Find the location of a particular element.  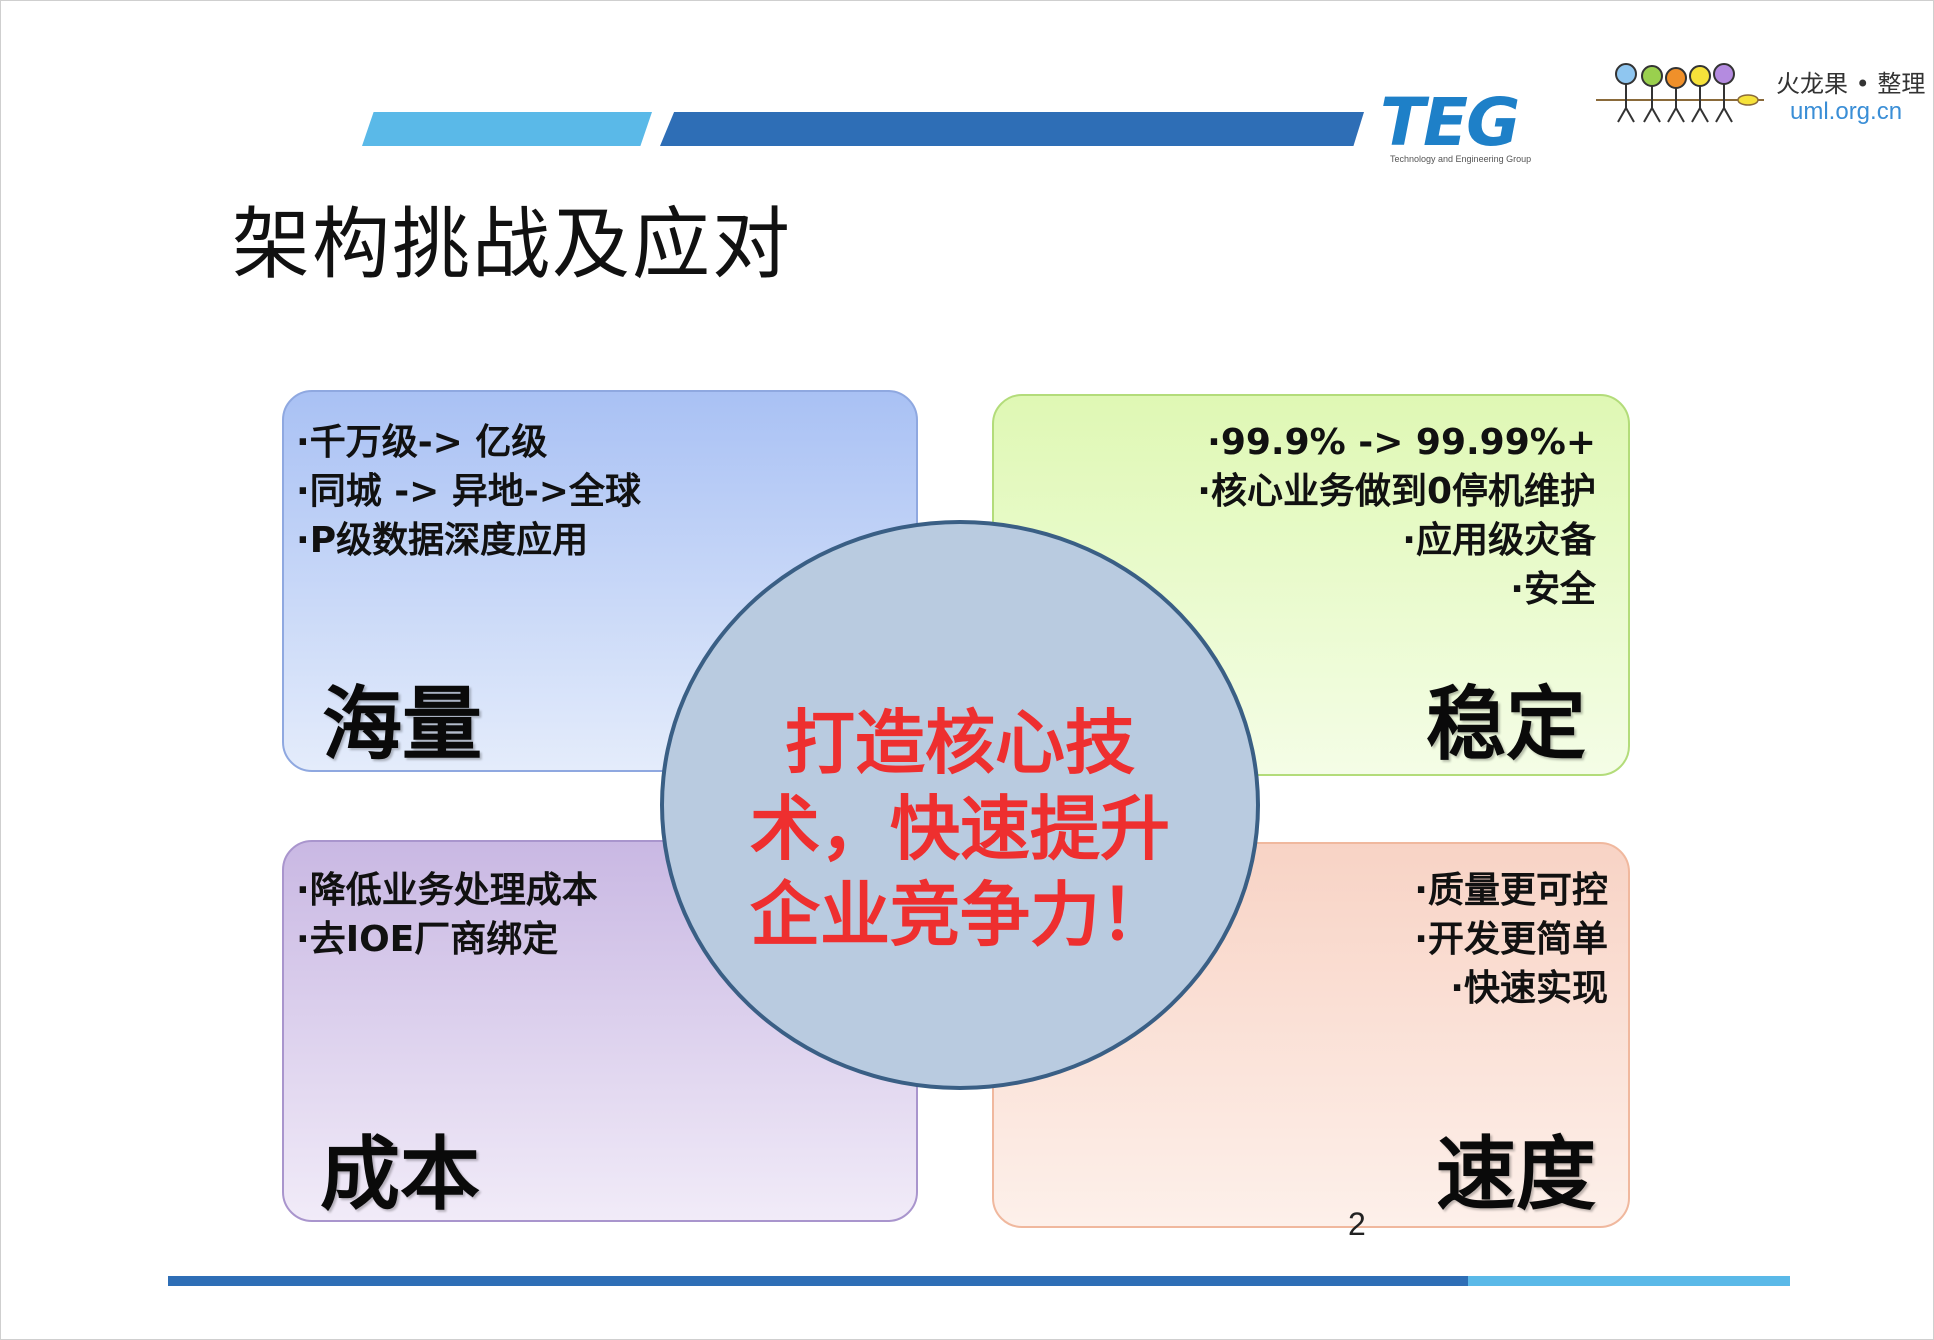

teg-logo: TEG Technology and Engineering Group is located at coordinates (1456, 124).